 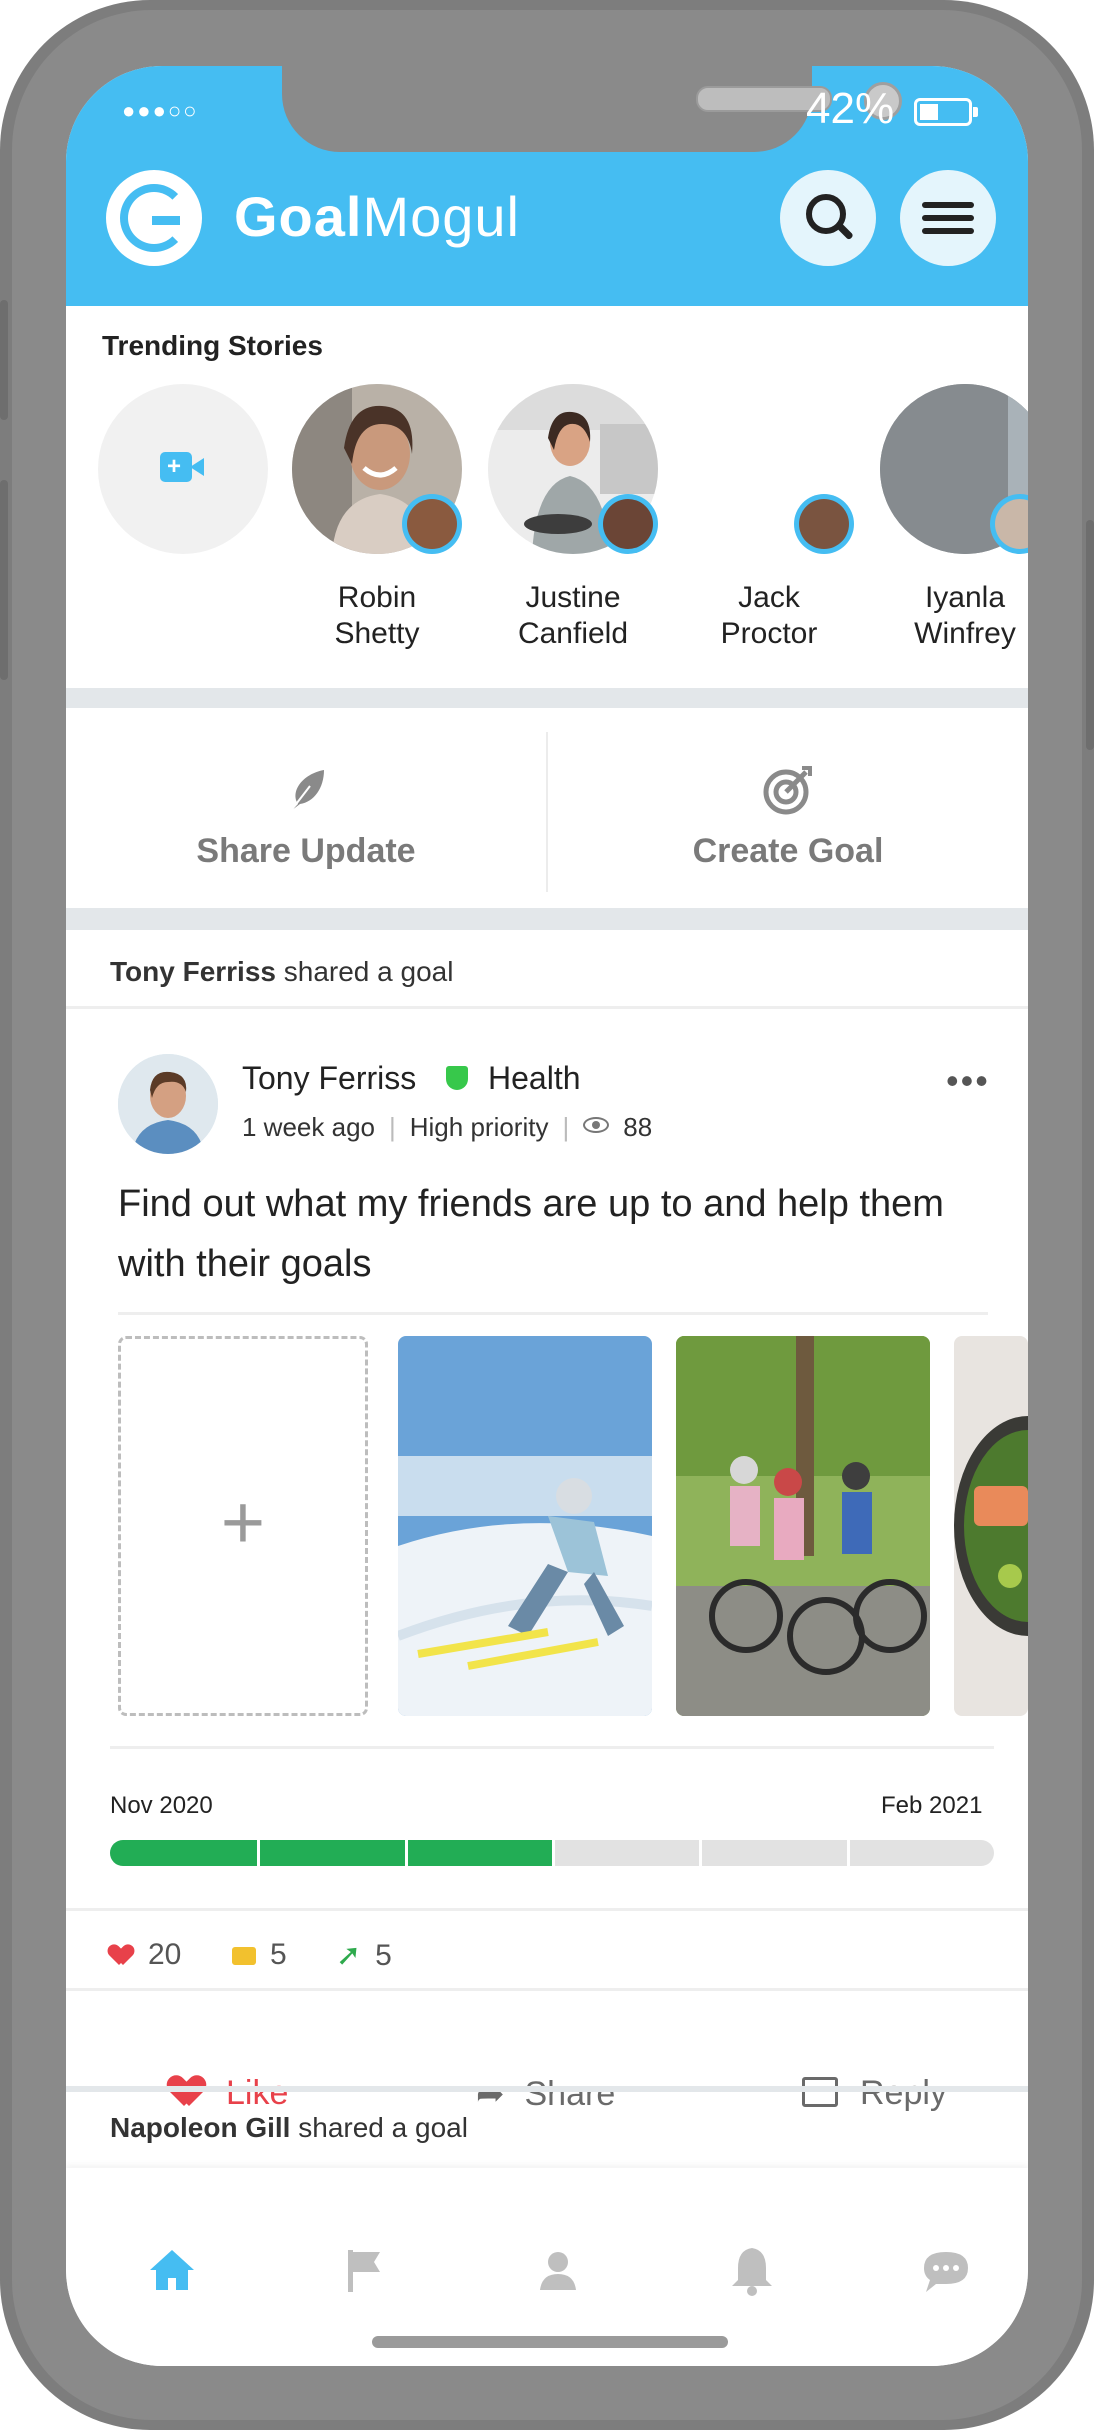 I want to click on share-button: ➦ Share, so click(x=545, y=2094).